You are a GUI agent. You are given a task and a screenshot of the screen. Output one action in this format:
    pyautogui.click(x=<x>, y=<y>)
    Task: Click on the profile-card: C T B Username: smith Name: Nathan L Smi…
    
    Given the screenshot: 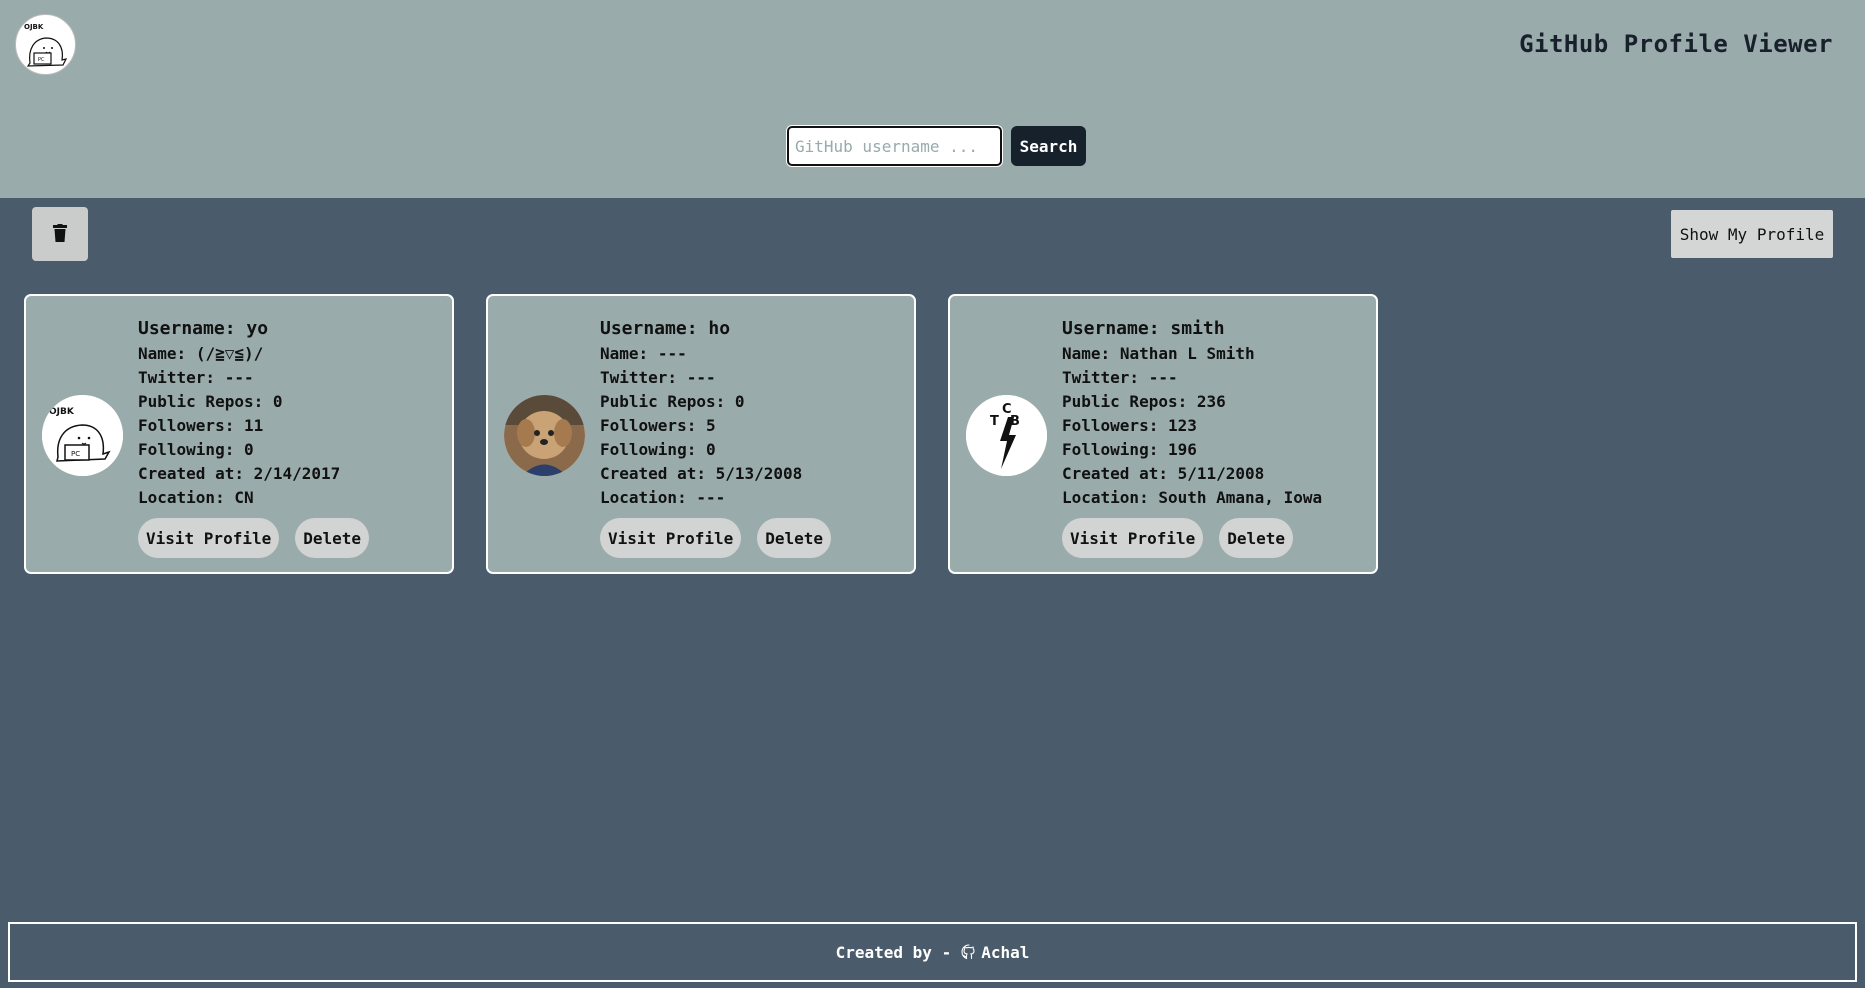 What is the action you would take?
    pyautogui.click(x=1163, y=434)
    